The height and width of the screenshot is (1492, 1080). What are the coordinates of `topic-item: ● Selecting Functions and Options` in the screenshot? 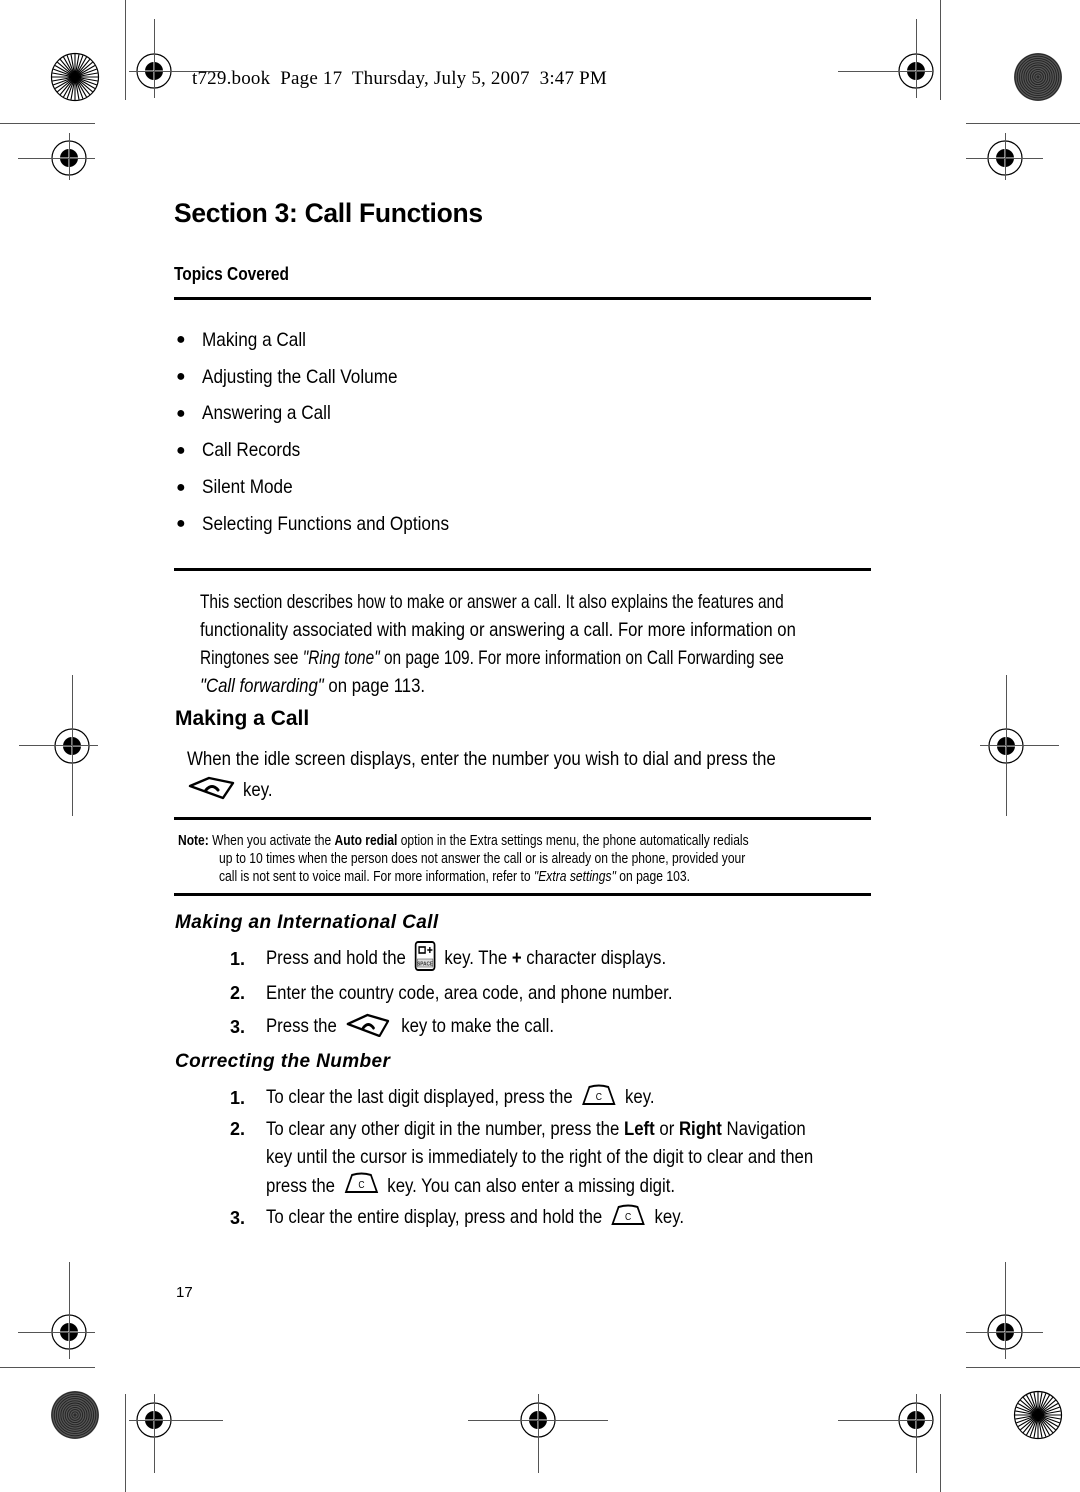 It's located at (328, 524).